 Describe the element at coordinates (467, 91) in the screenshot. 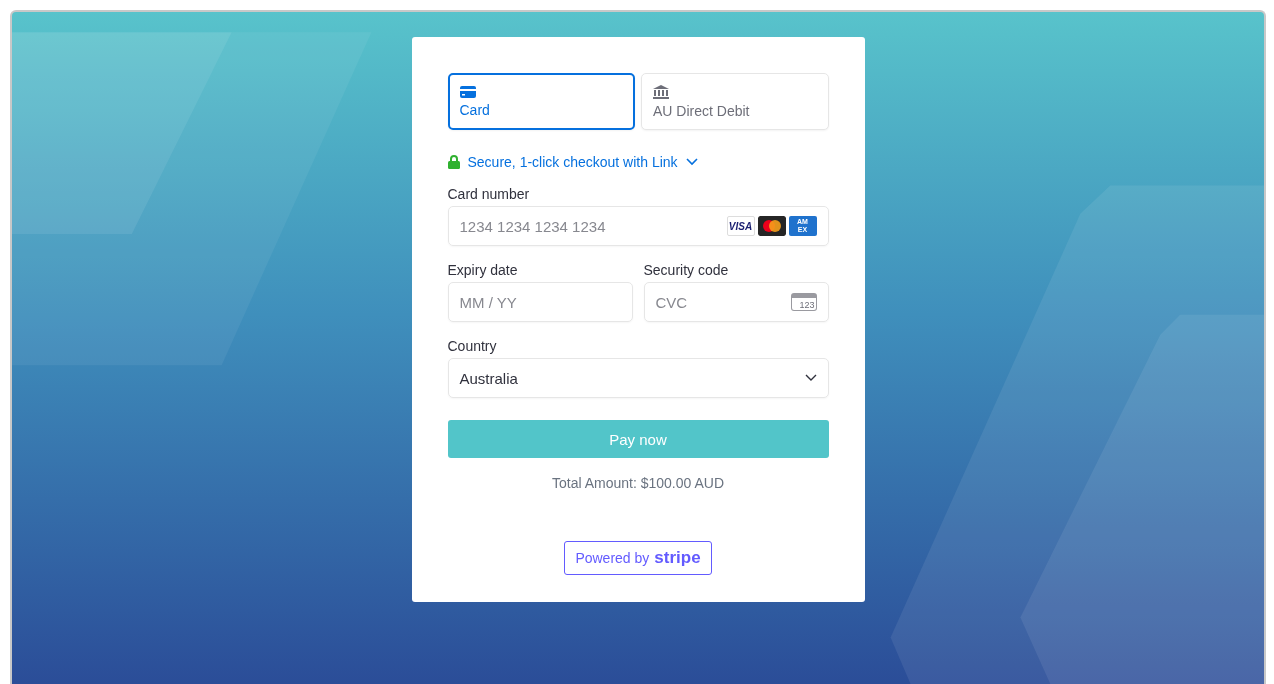

I see `card-icon` at that location.